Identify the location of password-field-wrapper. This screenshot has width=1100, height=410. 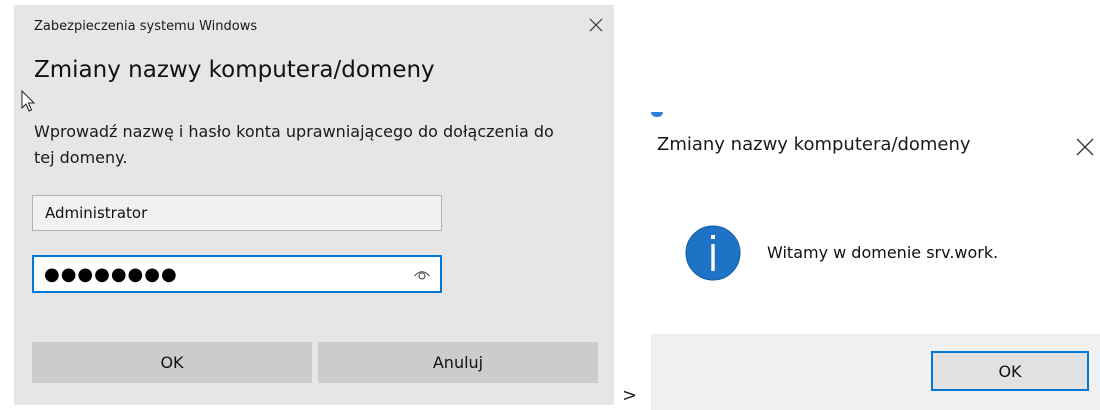
(237, 274).